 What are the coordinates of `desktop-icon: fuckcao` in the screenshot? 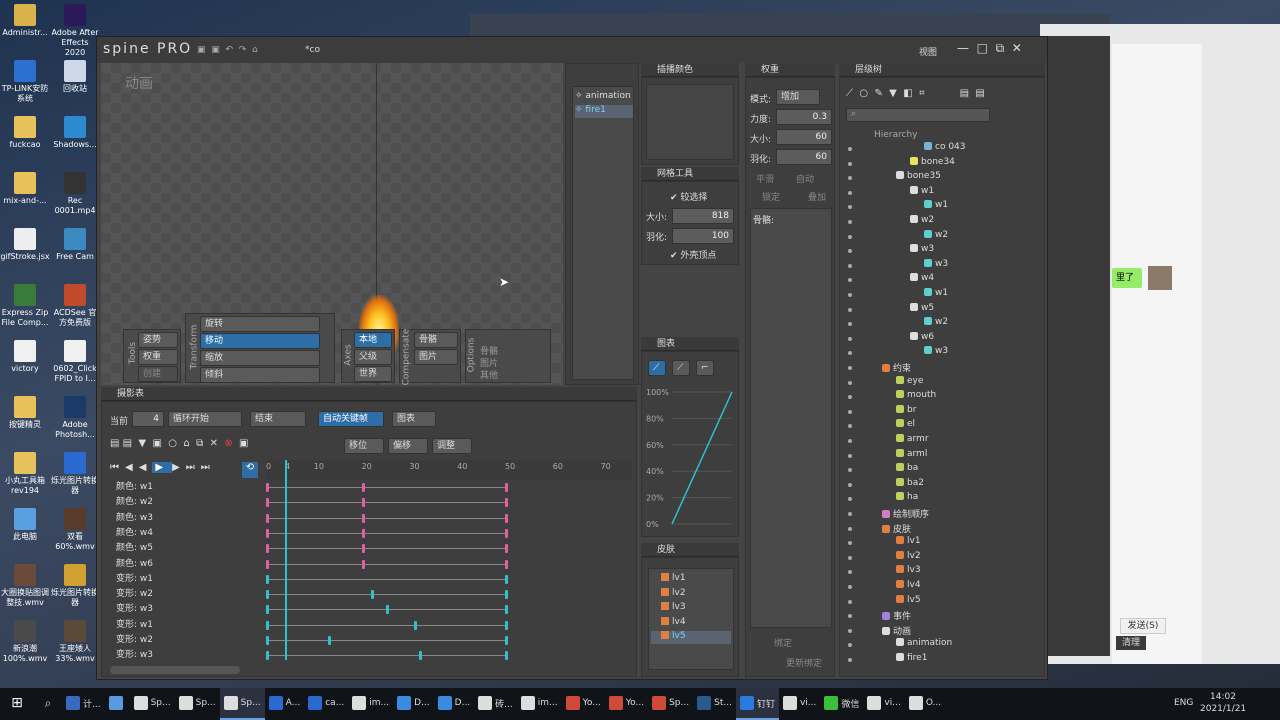 It's located at (25, 133).